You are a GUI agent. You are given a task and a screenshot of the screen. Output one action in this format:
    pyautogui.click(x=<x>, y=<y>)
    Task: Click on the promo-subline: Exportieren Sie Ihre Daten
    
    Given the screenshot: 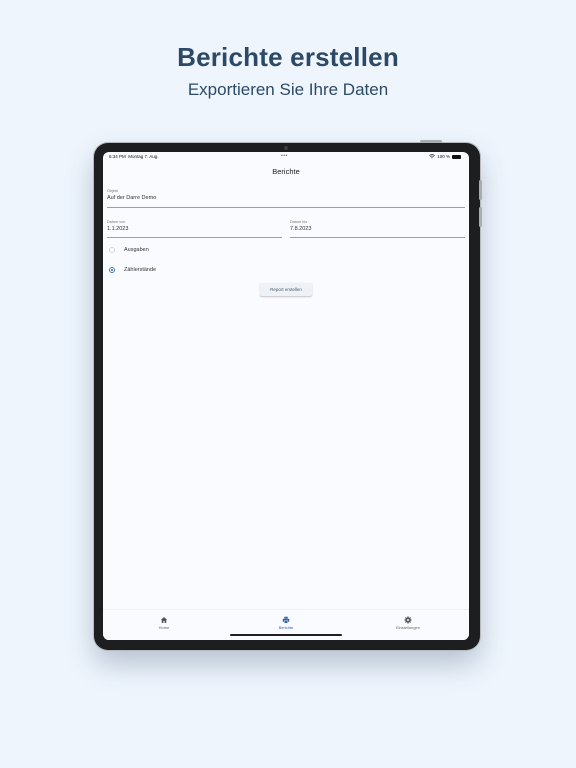 What is the action you would take?
    pyautogui.click(x=288, y=89)
    